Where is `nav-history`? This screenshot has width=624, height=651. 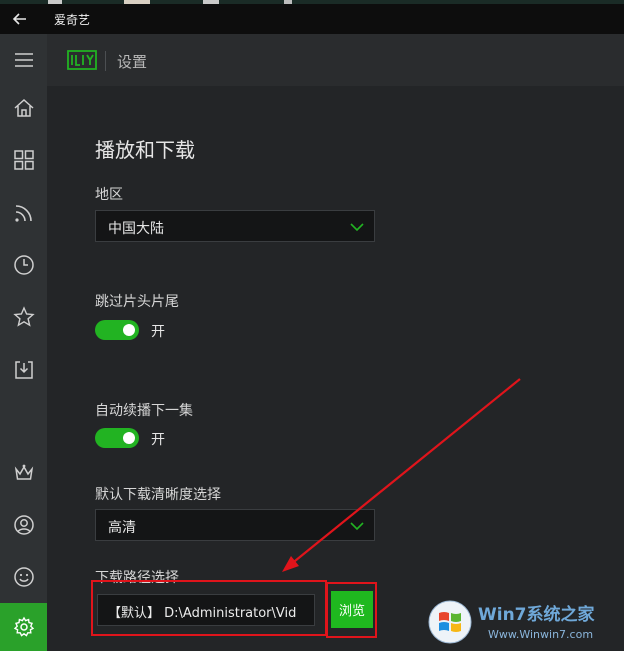 nav-history is located at coordinates (23, 265).